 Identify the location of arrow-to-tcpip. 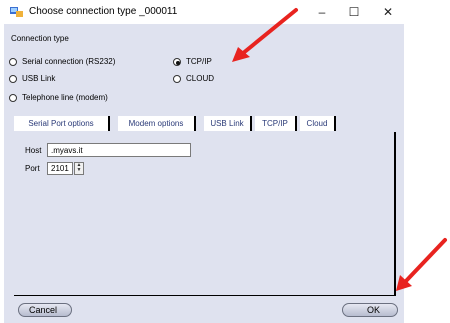
(265, 35).